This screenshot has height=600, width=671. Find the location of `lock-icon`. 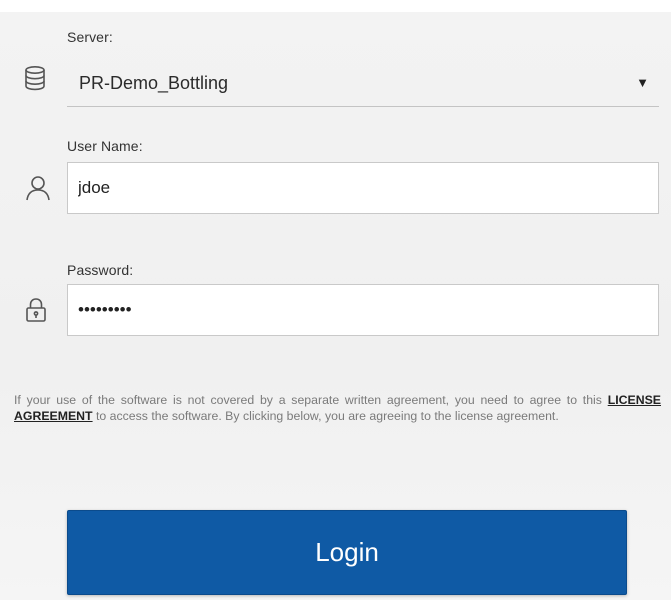

lock-icon is located at coordinates (36, 310).